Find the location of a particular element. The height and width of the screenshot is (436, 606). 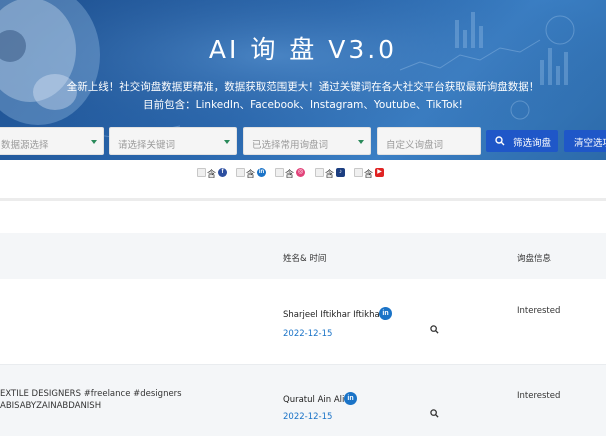

clear-options-button: 清空选项 is located at coordinates (585, 141).